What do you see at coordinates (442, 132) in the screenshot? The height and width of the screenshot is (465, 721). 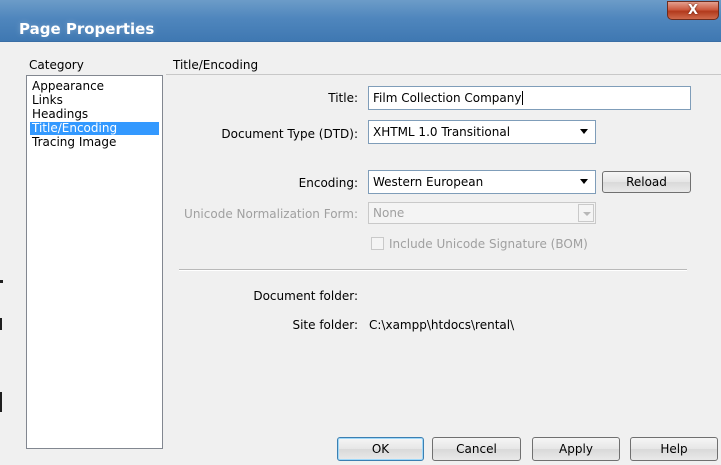 I see `doctype-value: XHTML 1.0 Transitional` at bounding box center [442, 132].